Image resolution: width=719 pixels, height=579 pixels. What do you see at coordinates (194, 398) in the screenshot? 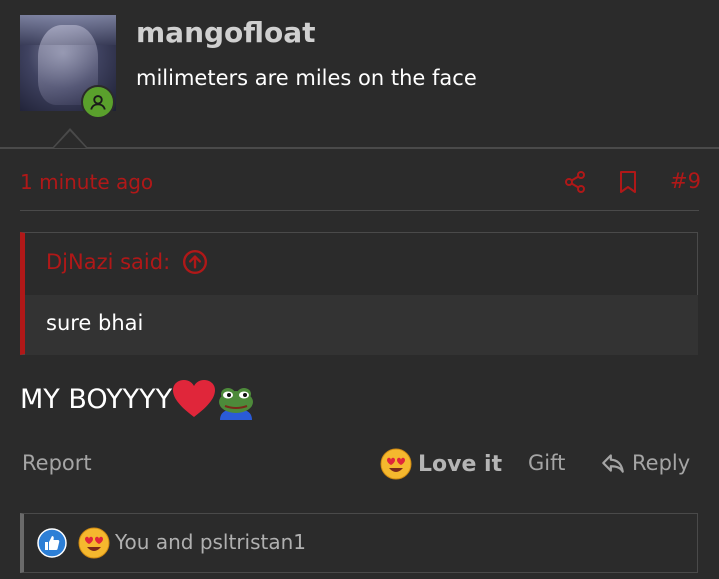
I see `heart-emoji-icon` at bounding box center [194, 398].